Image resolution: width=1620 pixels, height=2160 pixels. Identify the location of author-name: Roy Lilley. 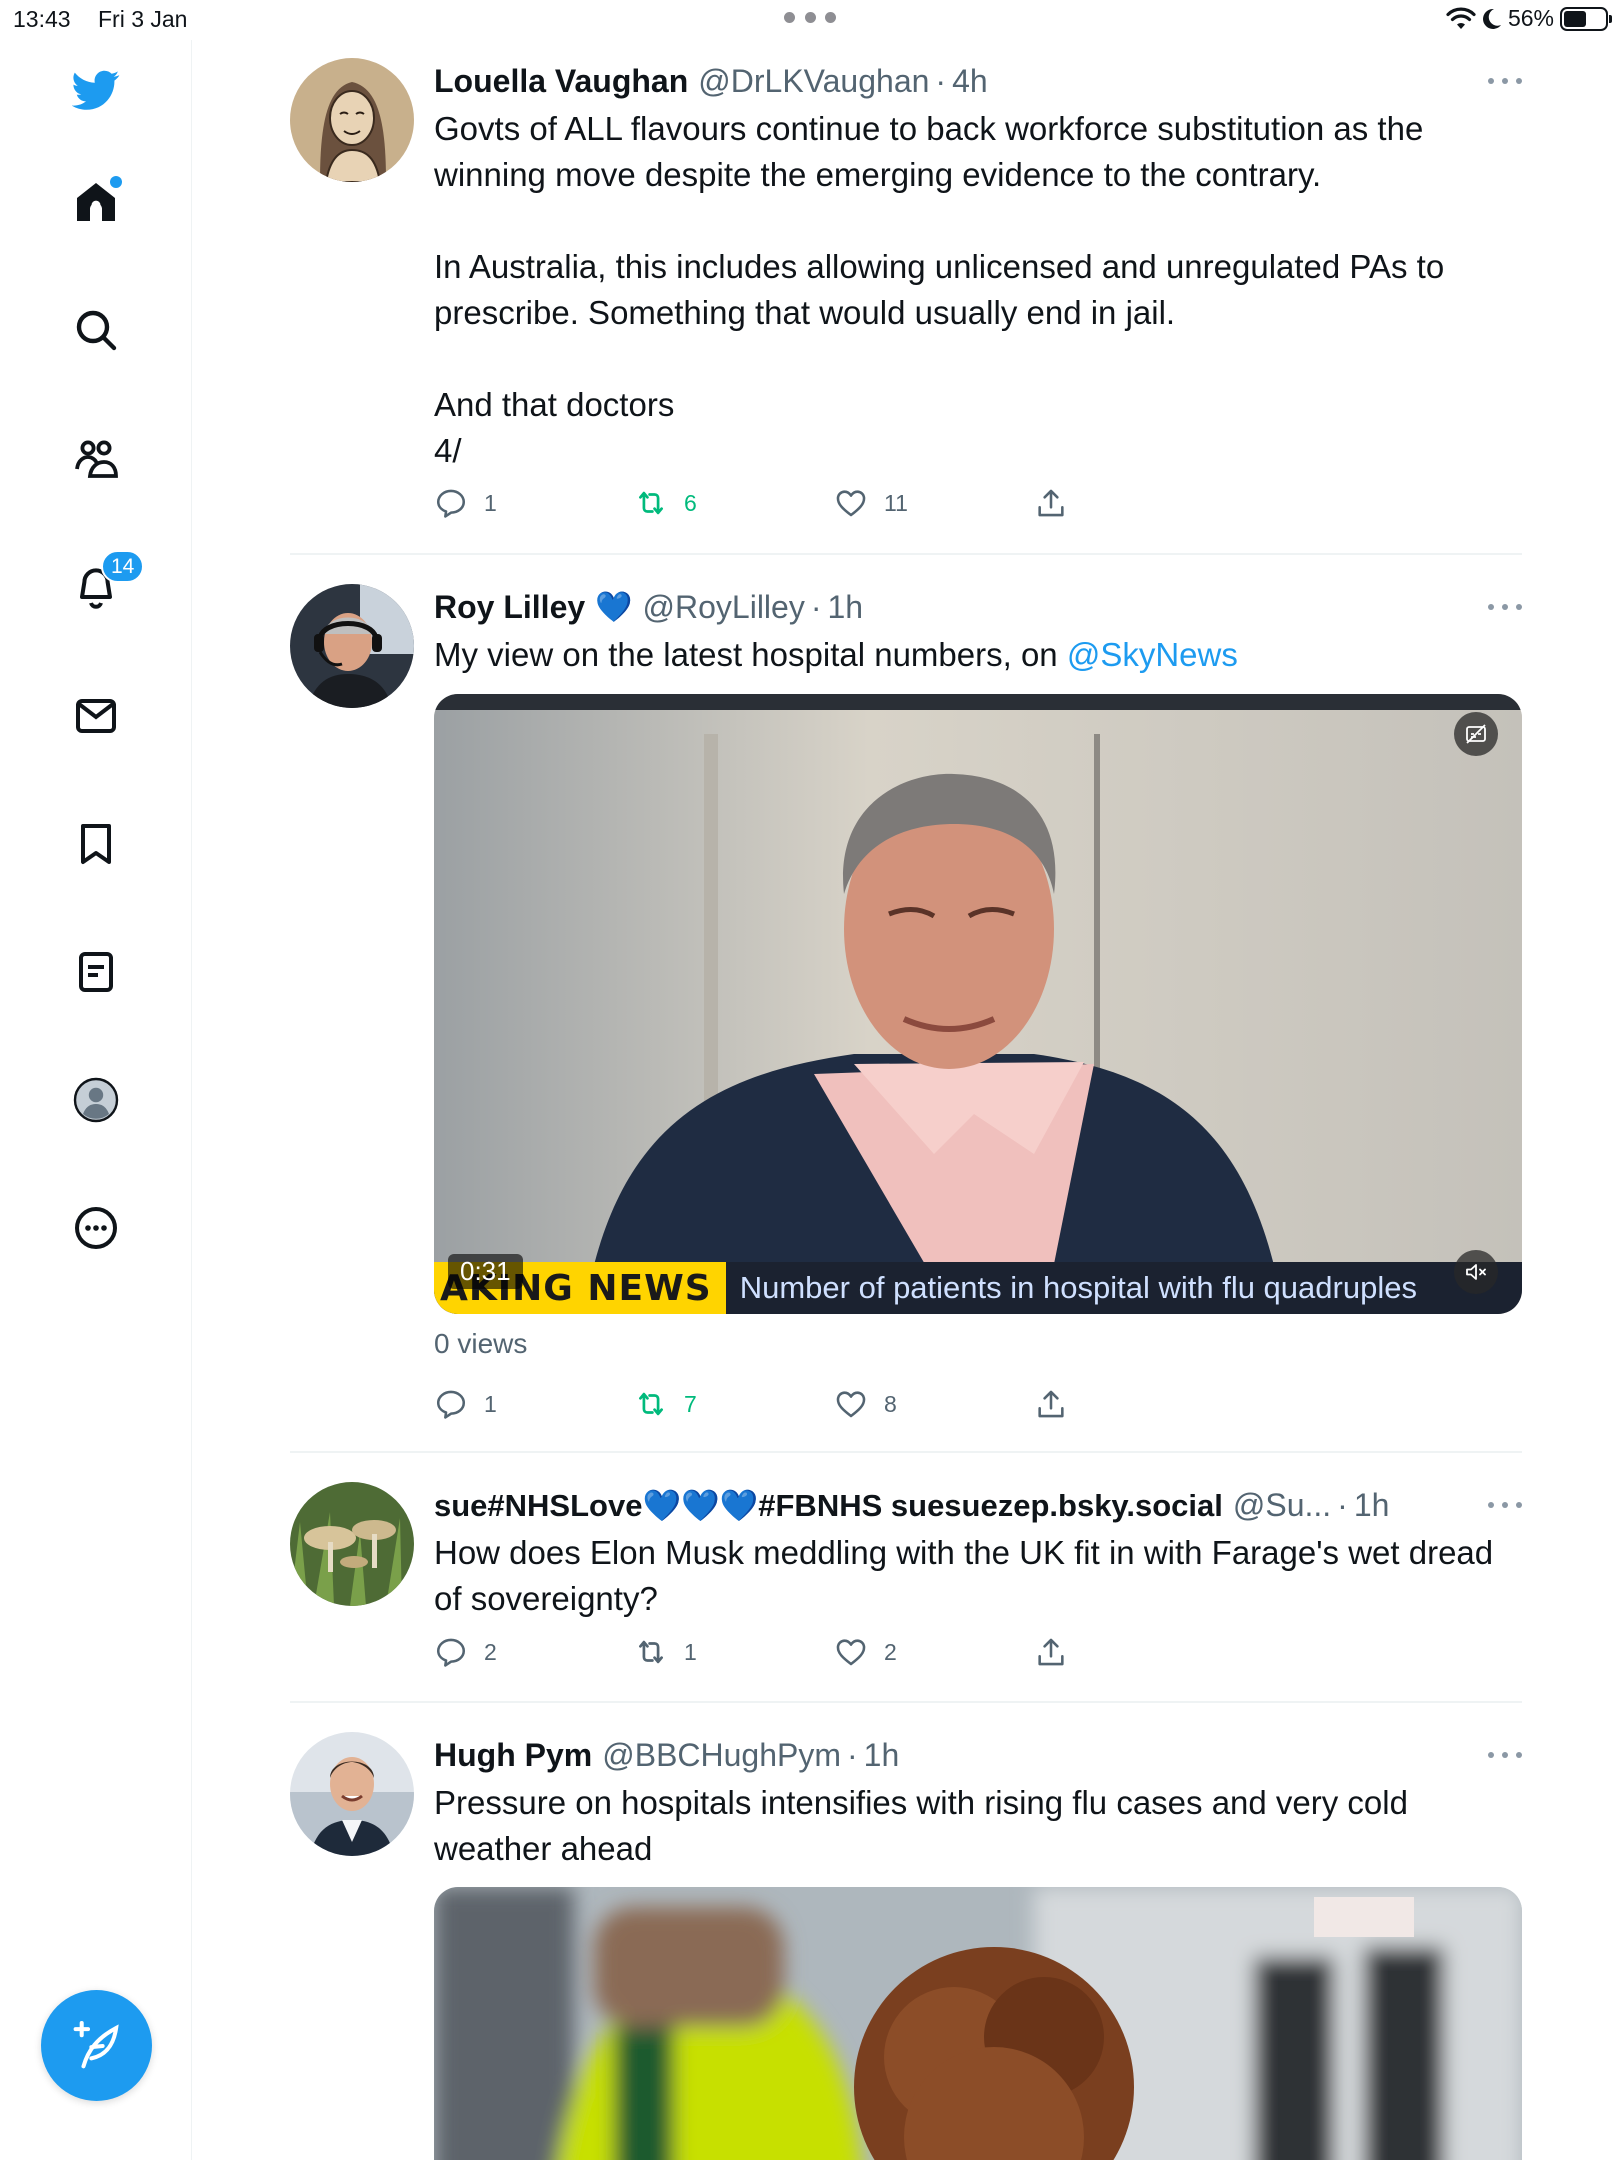
(509, 607).